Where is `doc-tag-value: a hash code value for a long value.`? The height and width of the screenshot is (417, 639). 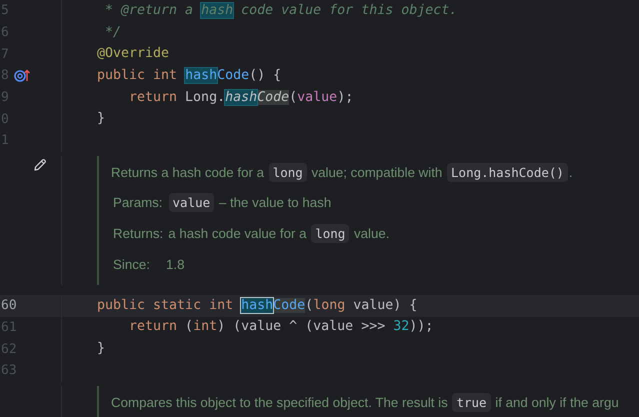
doc-tag-value: a hash code value for a long value. is located at coordinates (279, 233).